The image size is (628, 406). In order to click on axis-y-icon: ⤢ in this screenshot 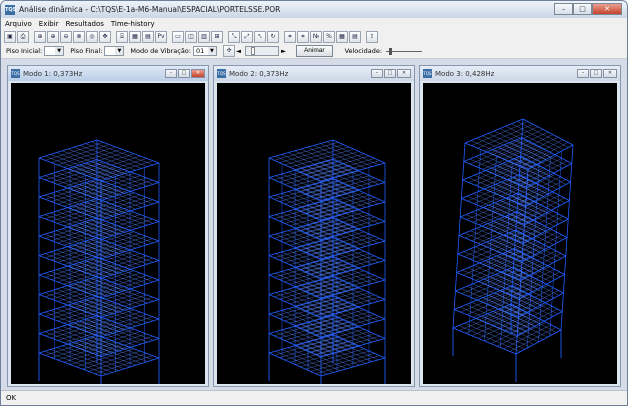, I will do `click(247, 36)`.